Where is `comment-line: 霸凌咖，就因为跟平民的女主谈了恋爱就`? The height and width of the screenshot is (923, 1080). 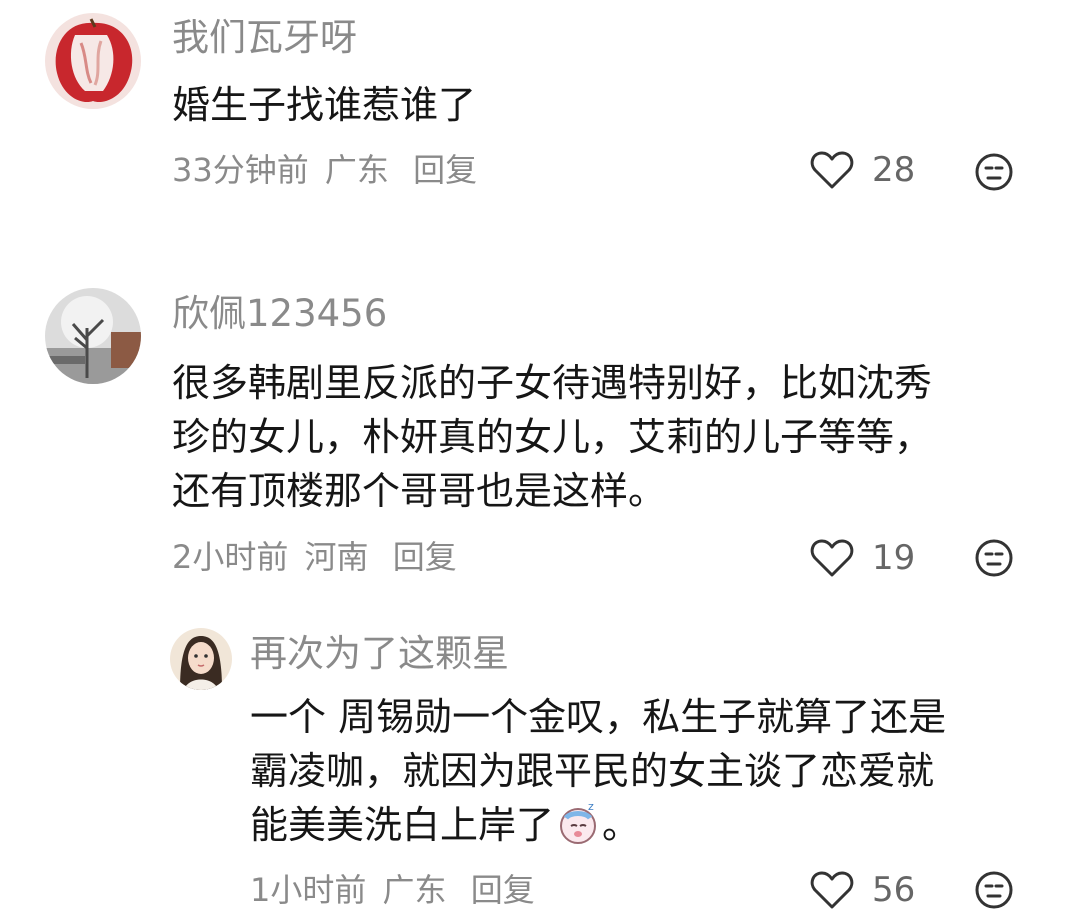 comment-line: 霸凌咖，就因为跟平民的女主谈了恋爱就 is located at coordinates (592, 771).